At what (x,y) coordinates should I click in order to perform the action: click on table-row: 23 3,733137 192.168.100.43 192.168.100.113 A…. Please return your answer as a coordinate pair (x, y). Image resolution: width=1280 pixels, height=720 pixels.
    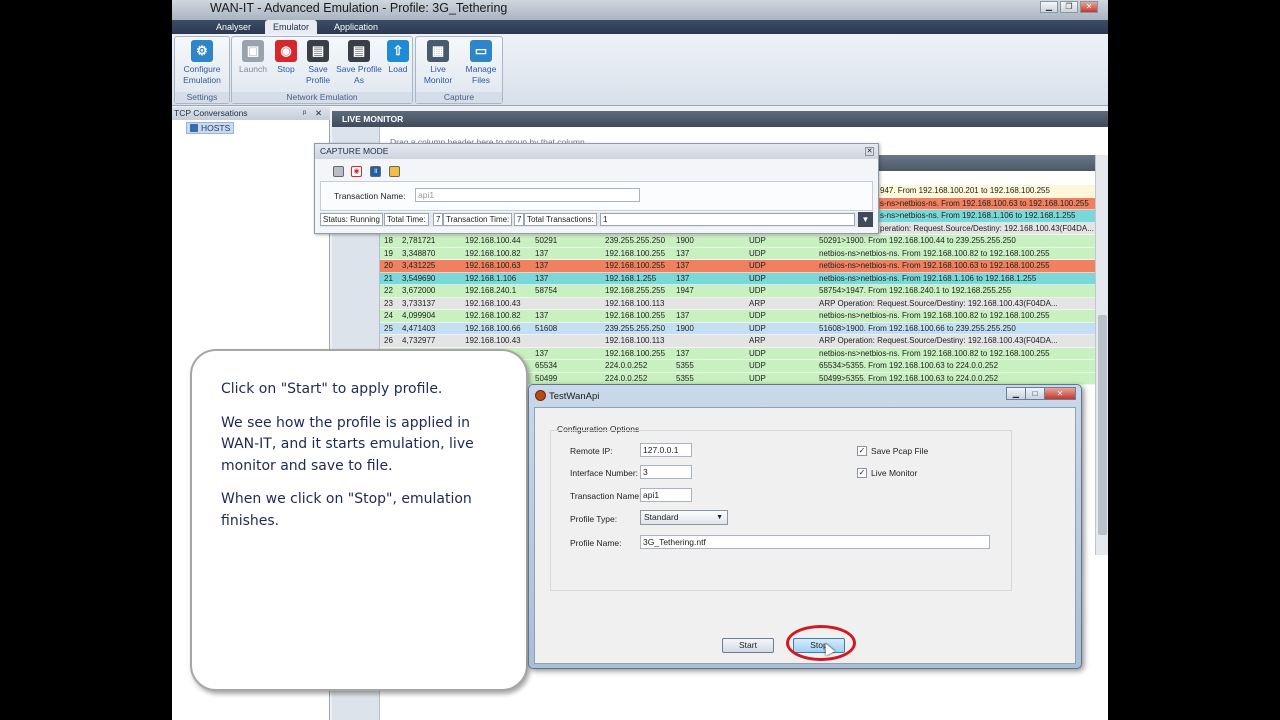
    Looking at the image, I should click on (737, 303).